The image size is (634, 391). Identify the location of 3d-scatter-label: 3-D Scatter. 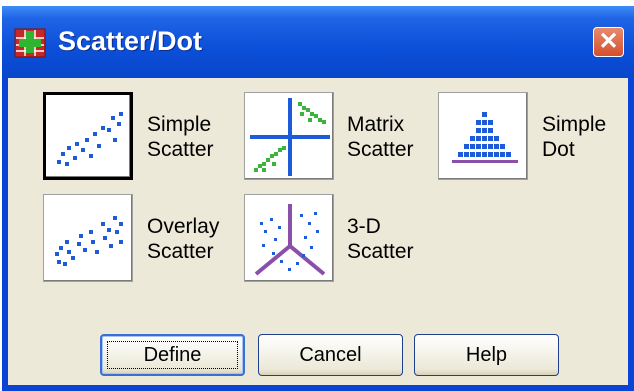
(380, 239).